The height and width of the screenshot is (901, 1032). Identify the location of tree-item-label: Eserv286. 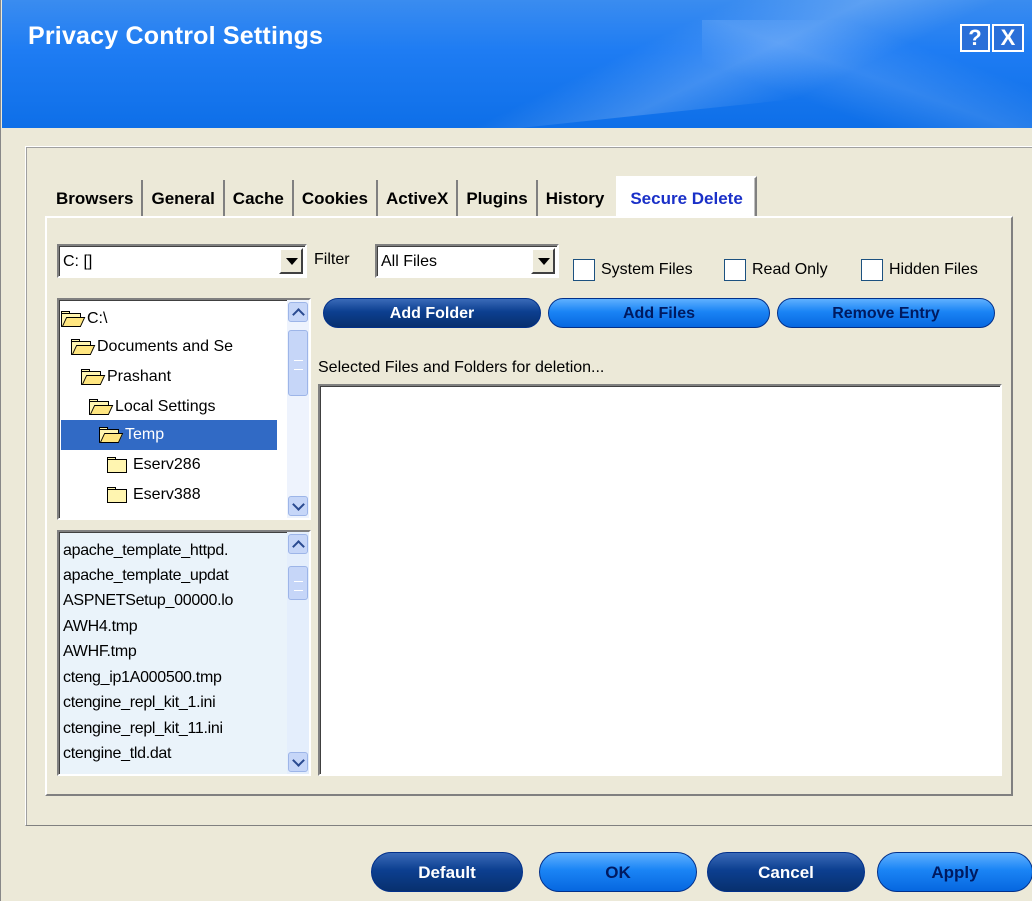
(167, 464).